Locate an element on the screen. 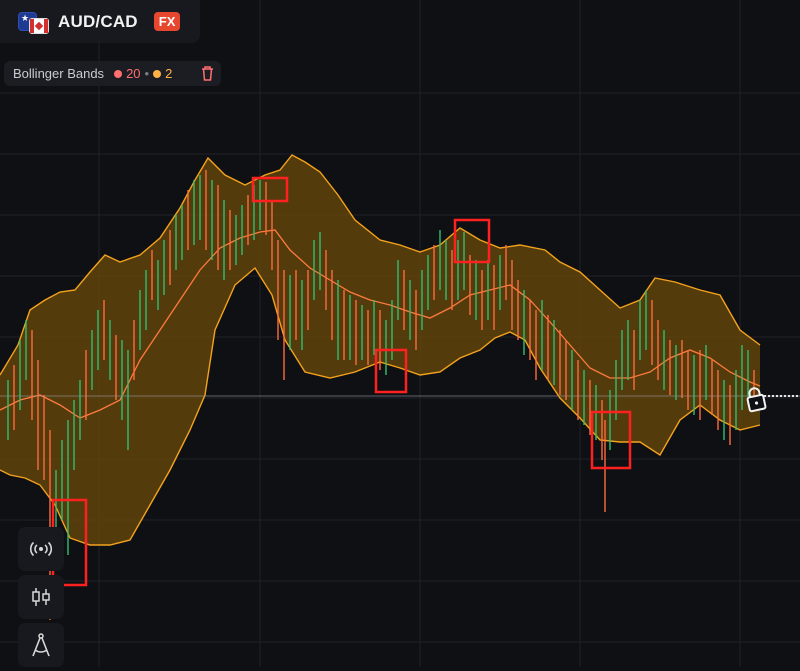  candles-icon is located at coordinates (41, 597).